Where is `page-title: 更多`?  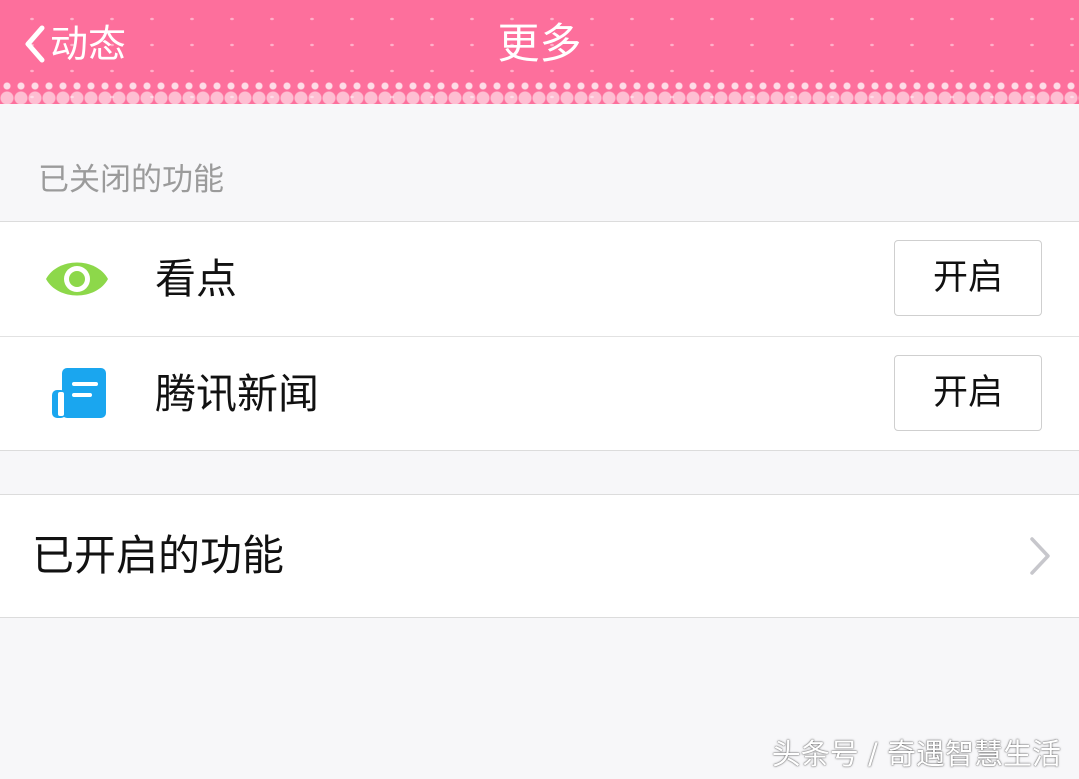 page-title: 更多 is located at coordinates (539, 43).